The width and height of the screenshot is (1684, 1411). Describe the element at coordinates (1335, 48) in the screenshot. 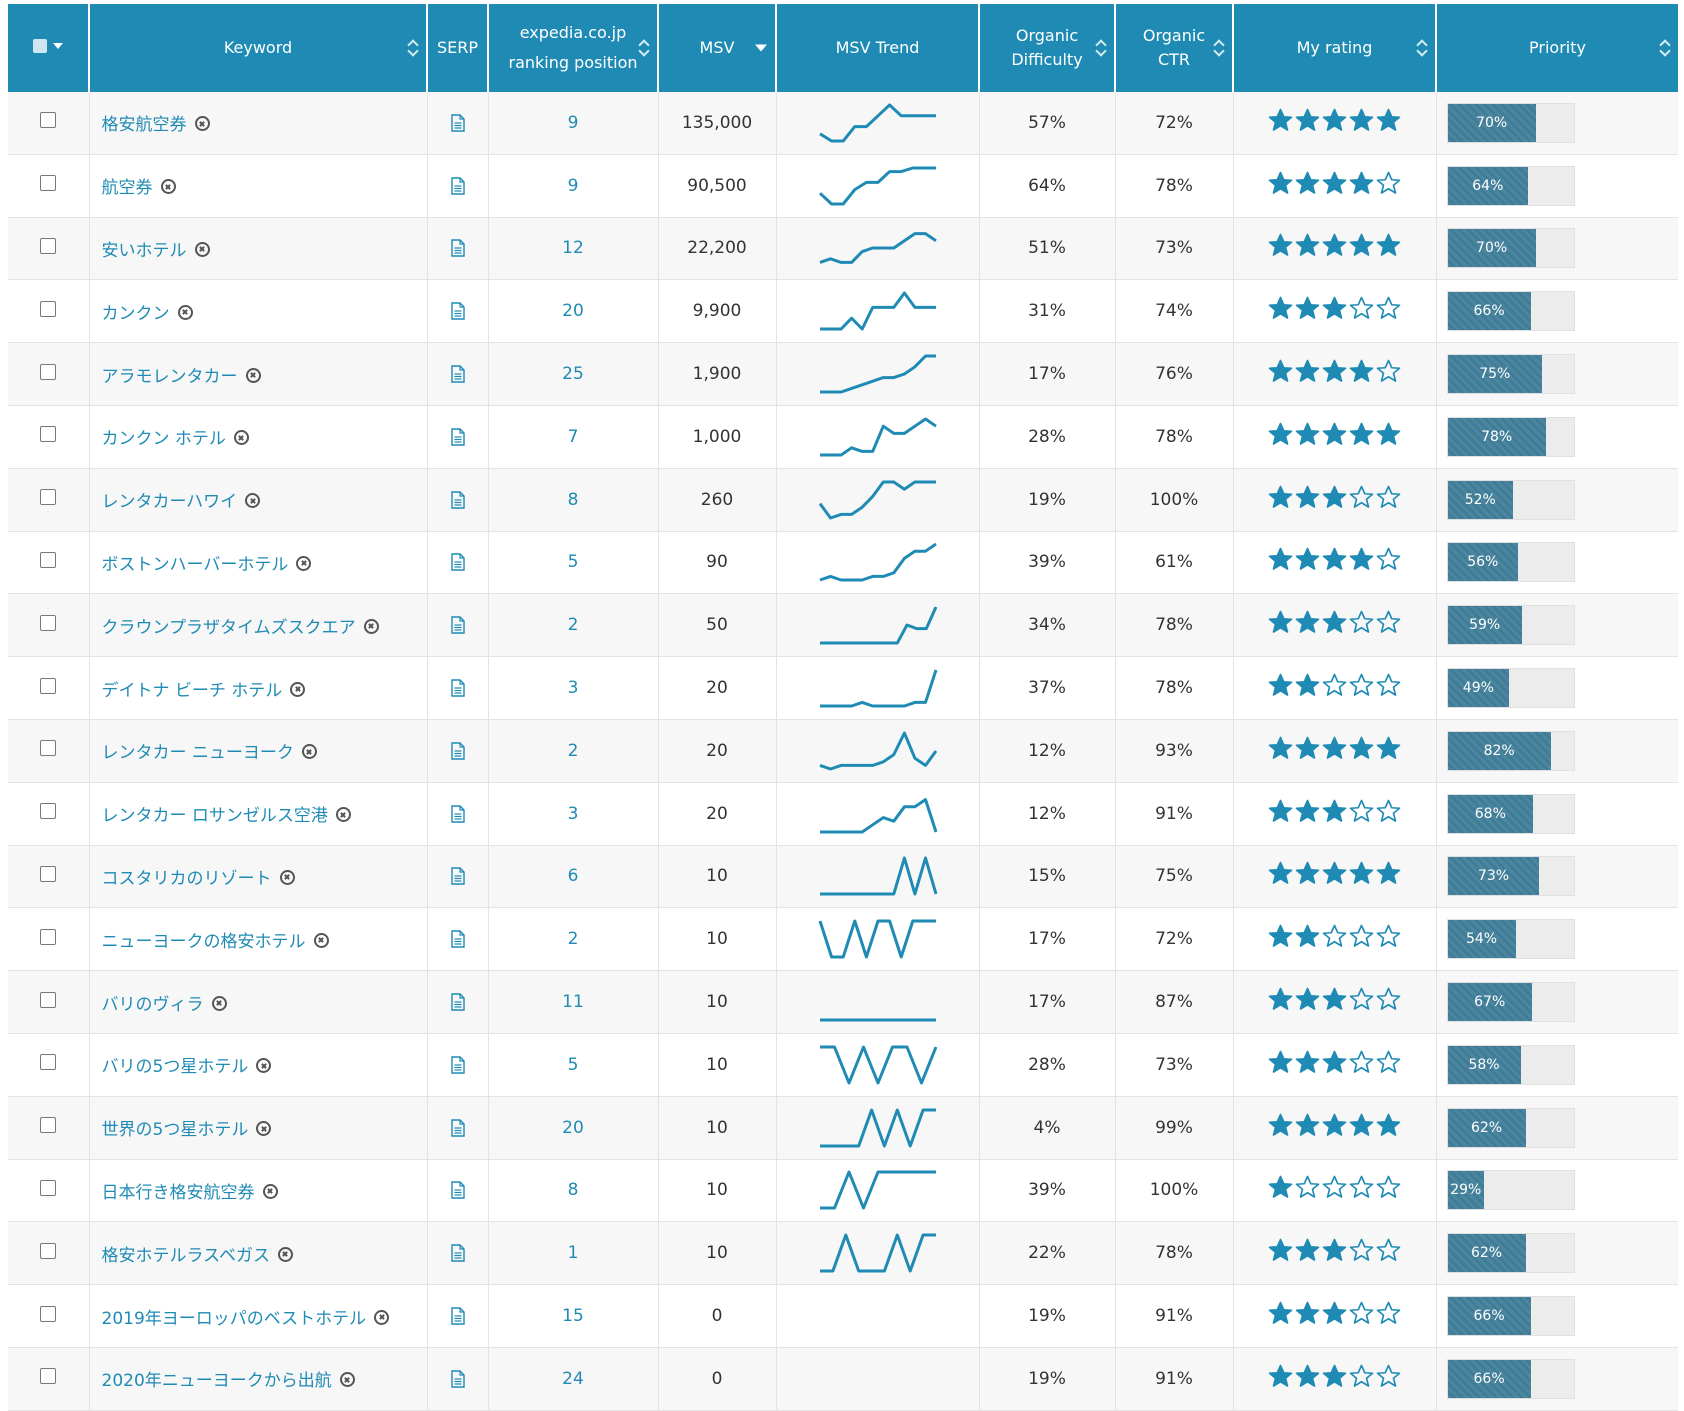

I see `column-header-rating: My rating` at that location.